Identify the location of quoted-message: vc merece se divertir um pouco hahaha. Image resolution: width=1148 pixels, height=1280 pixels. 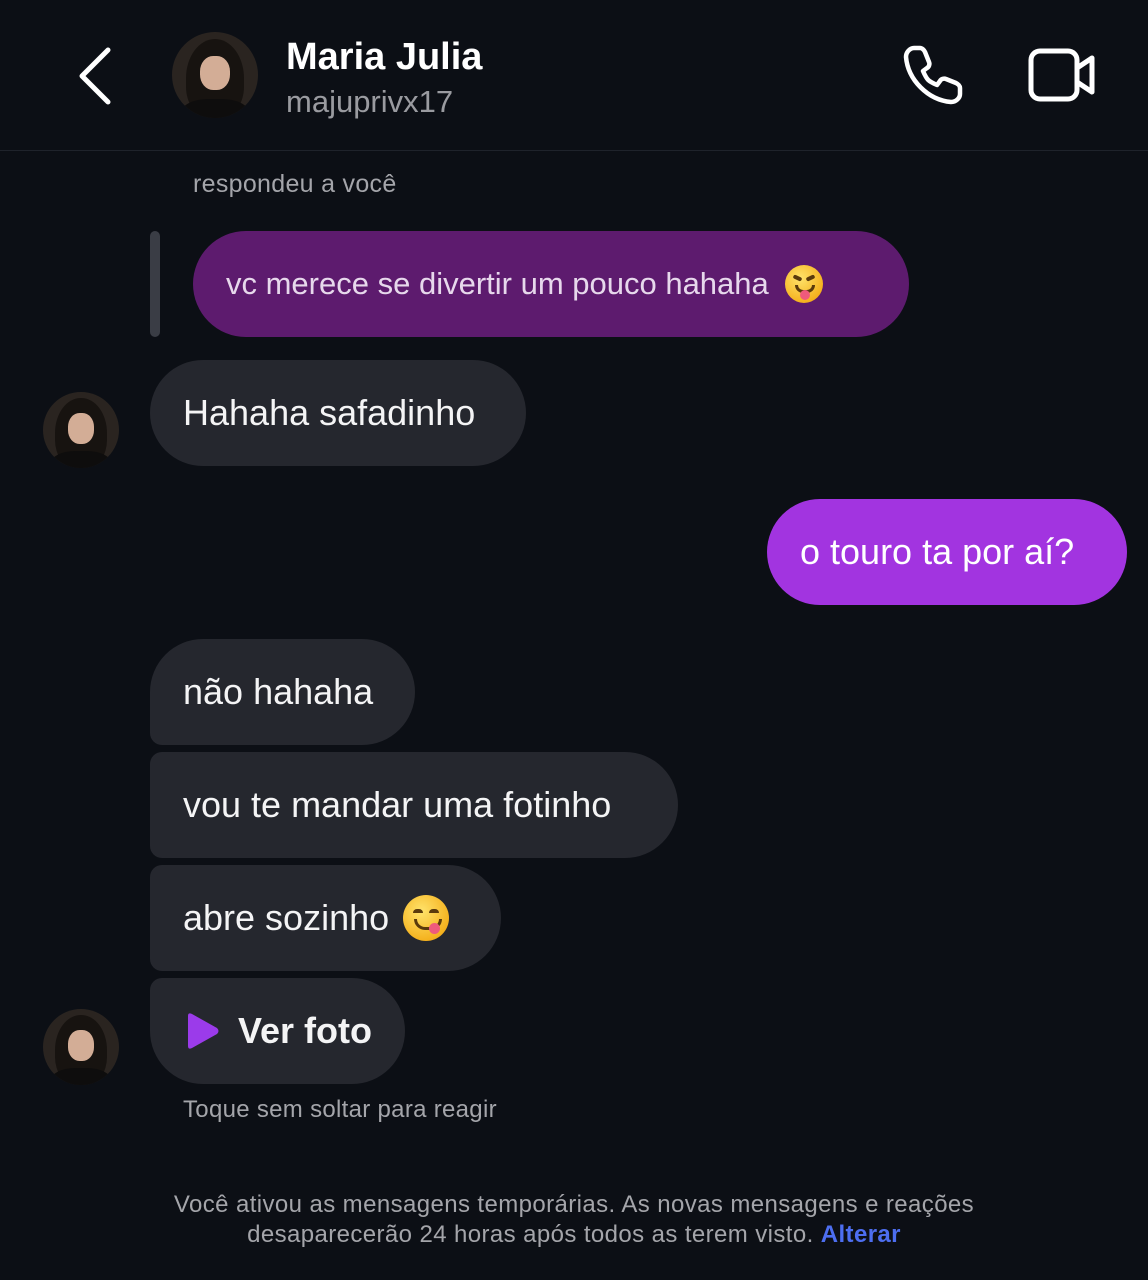
(551, 284).